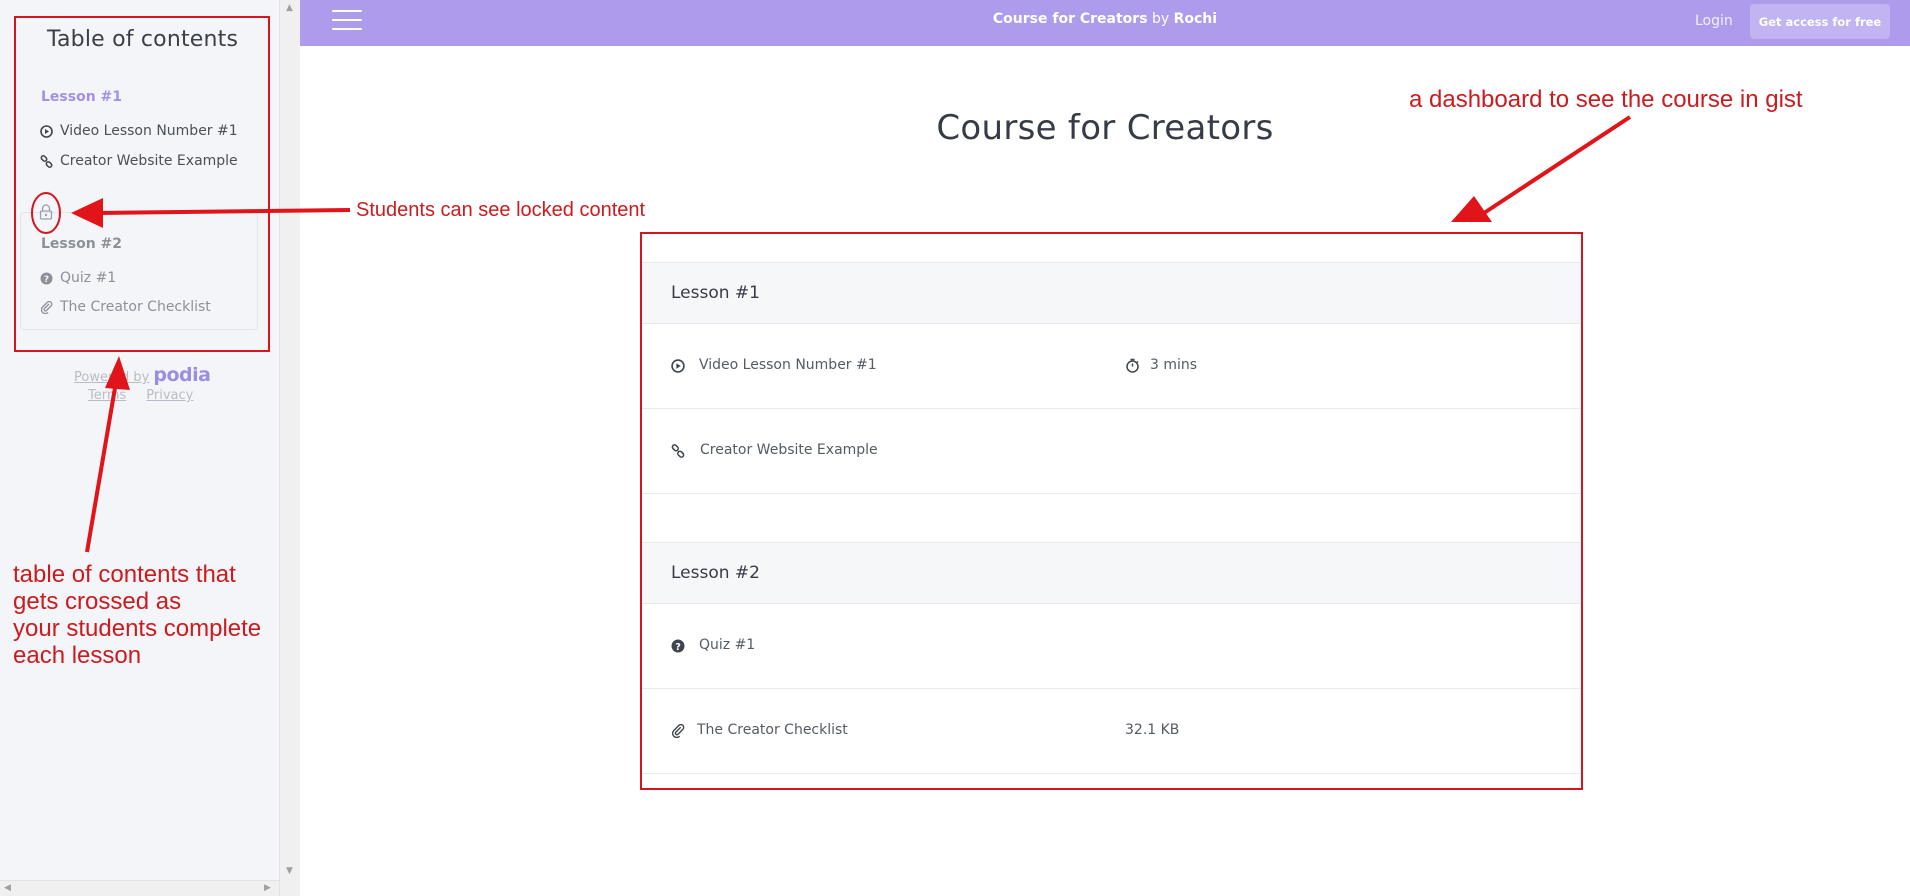 This screenshot has height=896, width=1910. What do you see at coordinates (1195, 19) in the screenshot?
I see `nav-author: Rochi` at bounding box center [1195, 19].